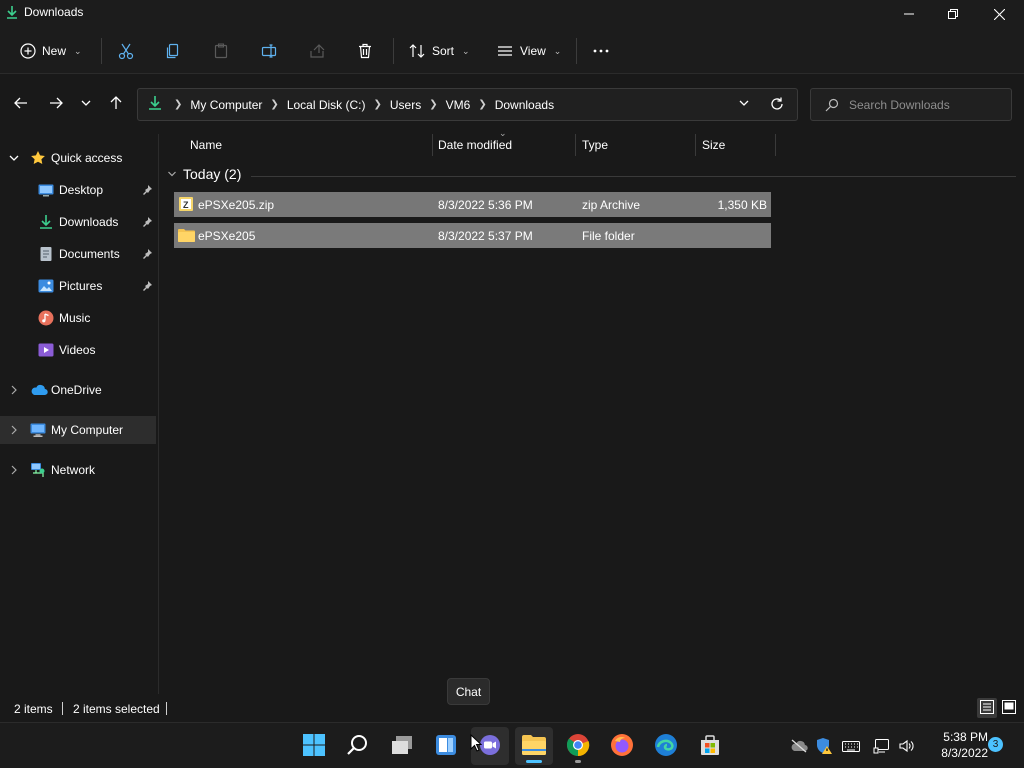  Describe the element at coordinates (221, 51) in the screenshot. I see `paste-button` at that location.